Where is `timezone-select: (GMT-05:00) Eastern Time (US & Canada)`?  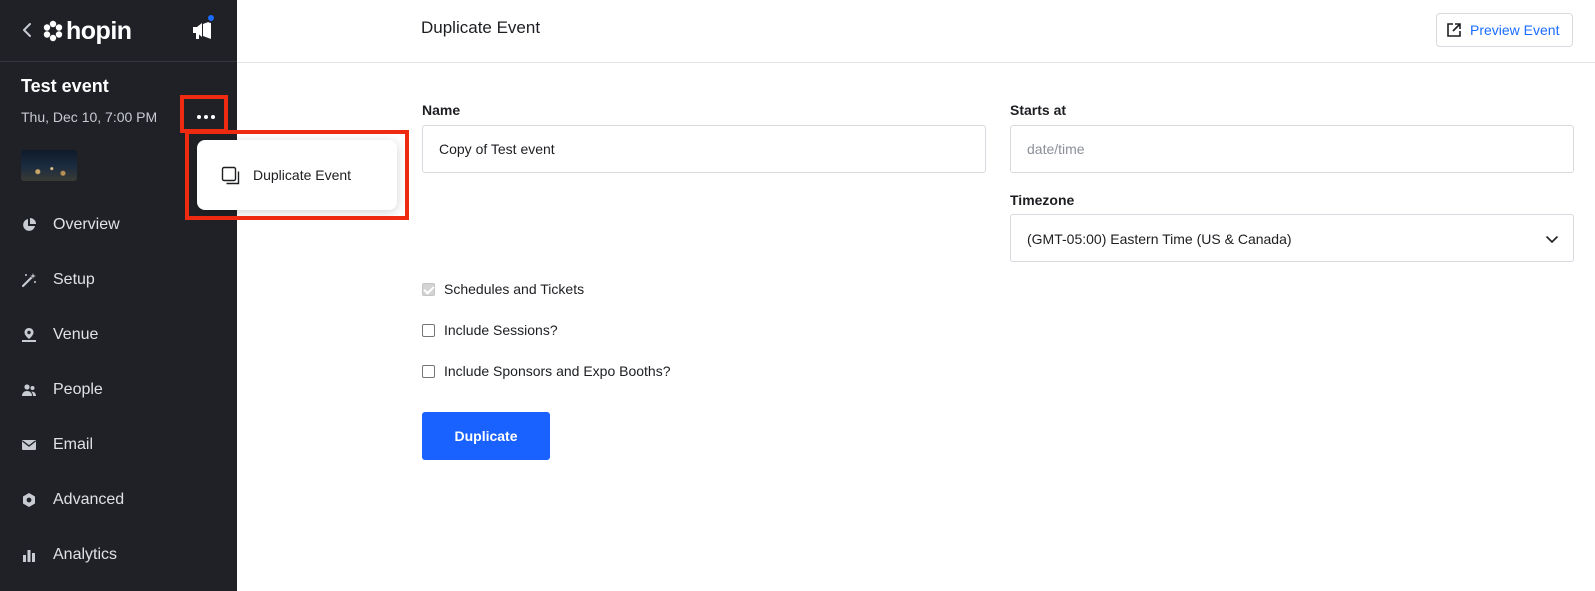
timezone-select: (GMT-05:00) Eastern Time (US & Canada) is located at coordinates (1292, 238).